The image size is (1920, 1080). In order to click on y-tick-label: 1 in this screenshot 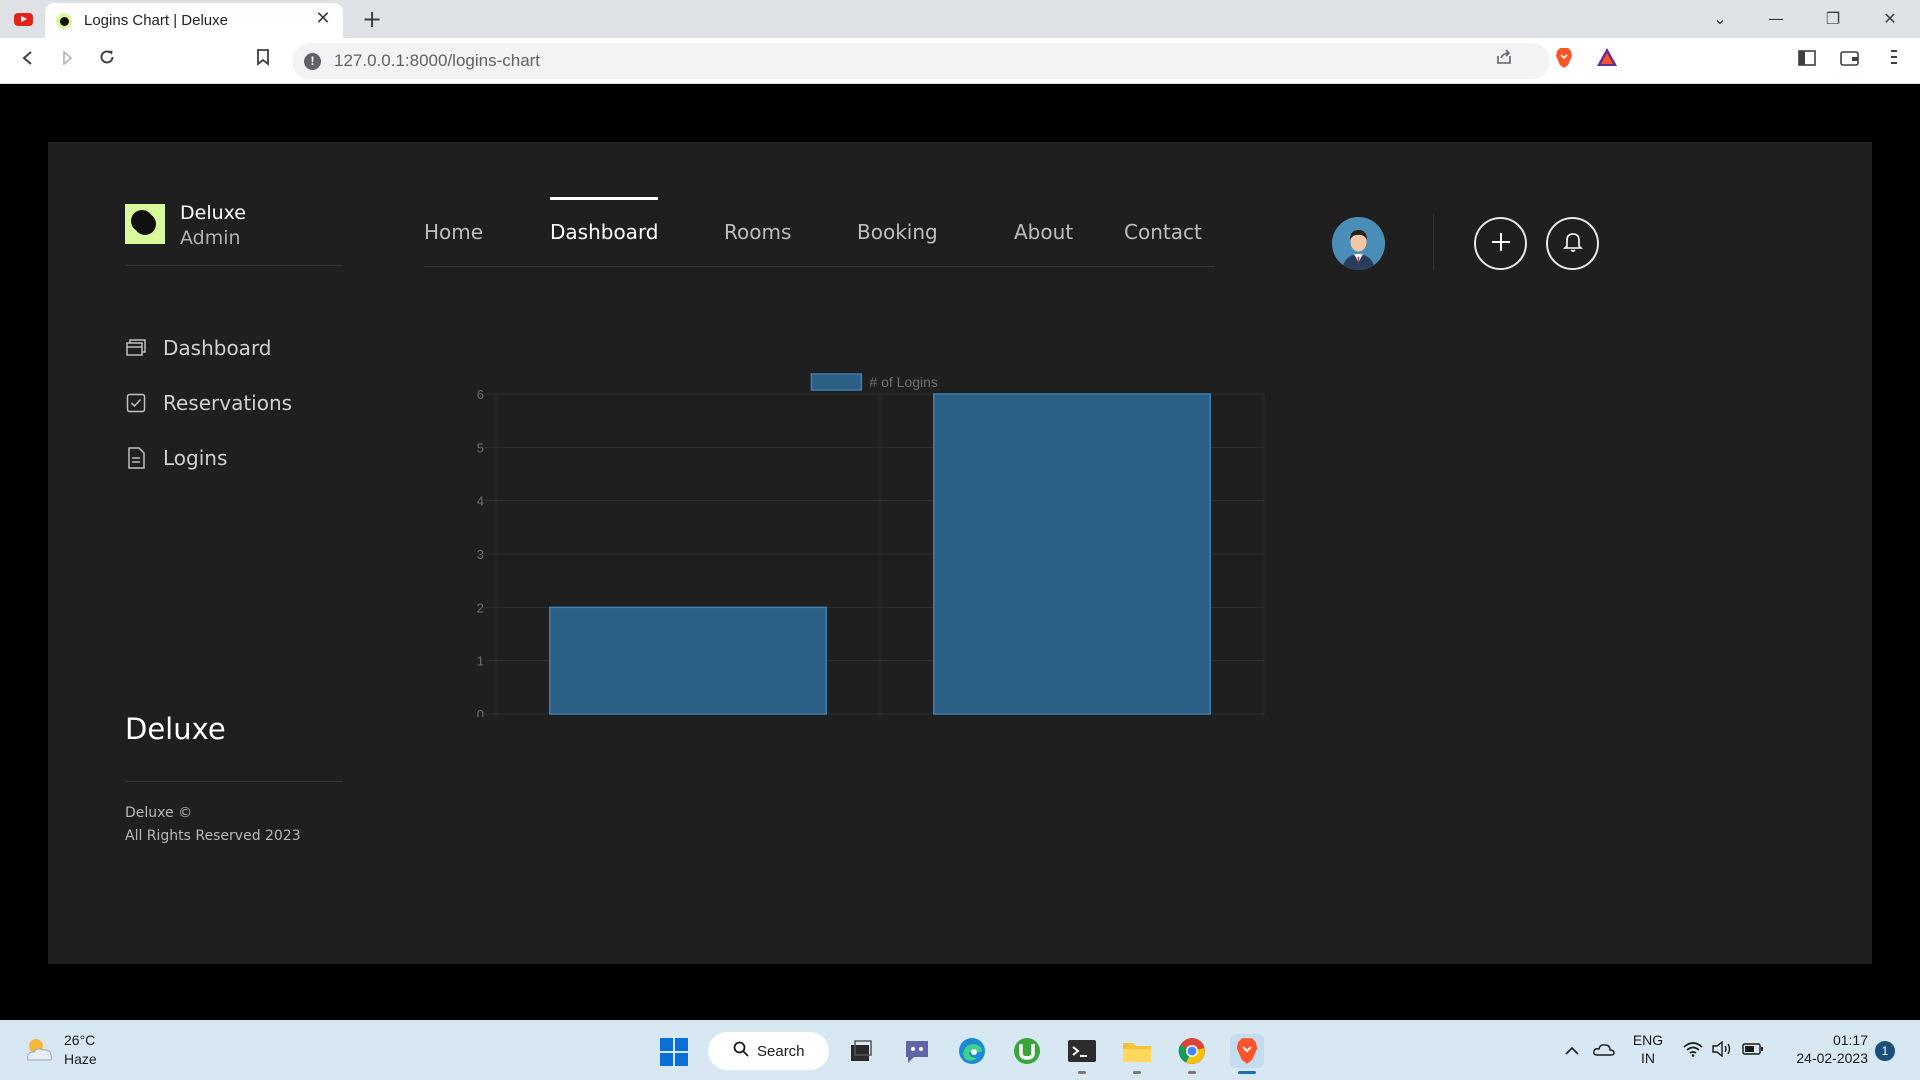, I will do `click(480, 661)`.